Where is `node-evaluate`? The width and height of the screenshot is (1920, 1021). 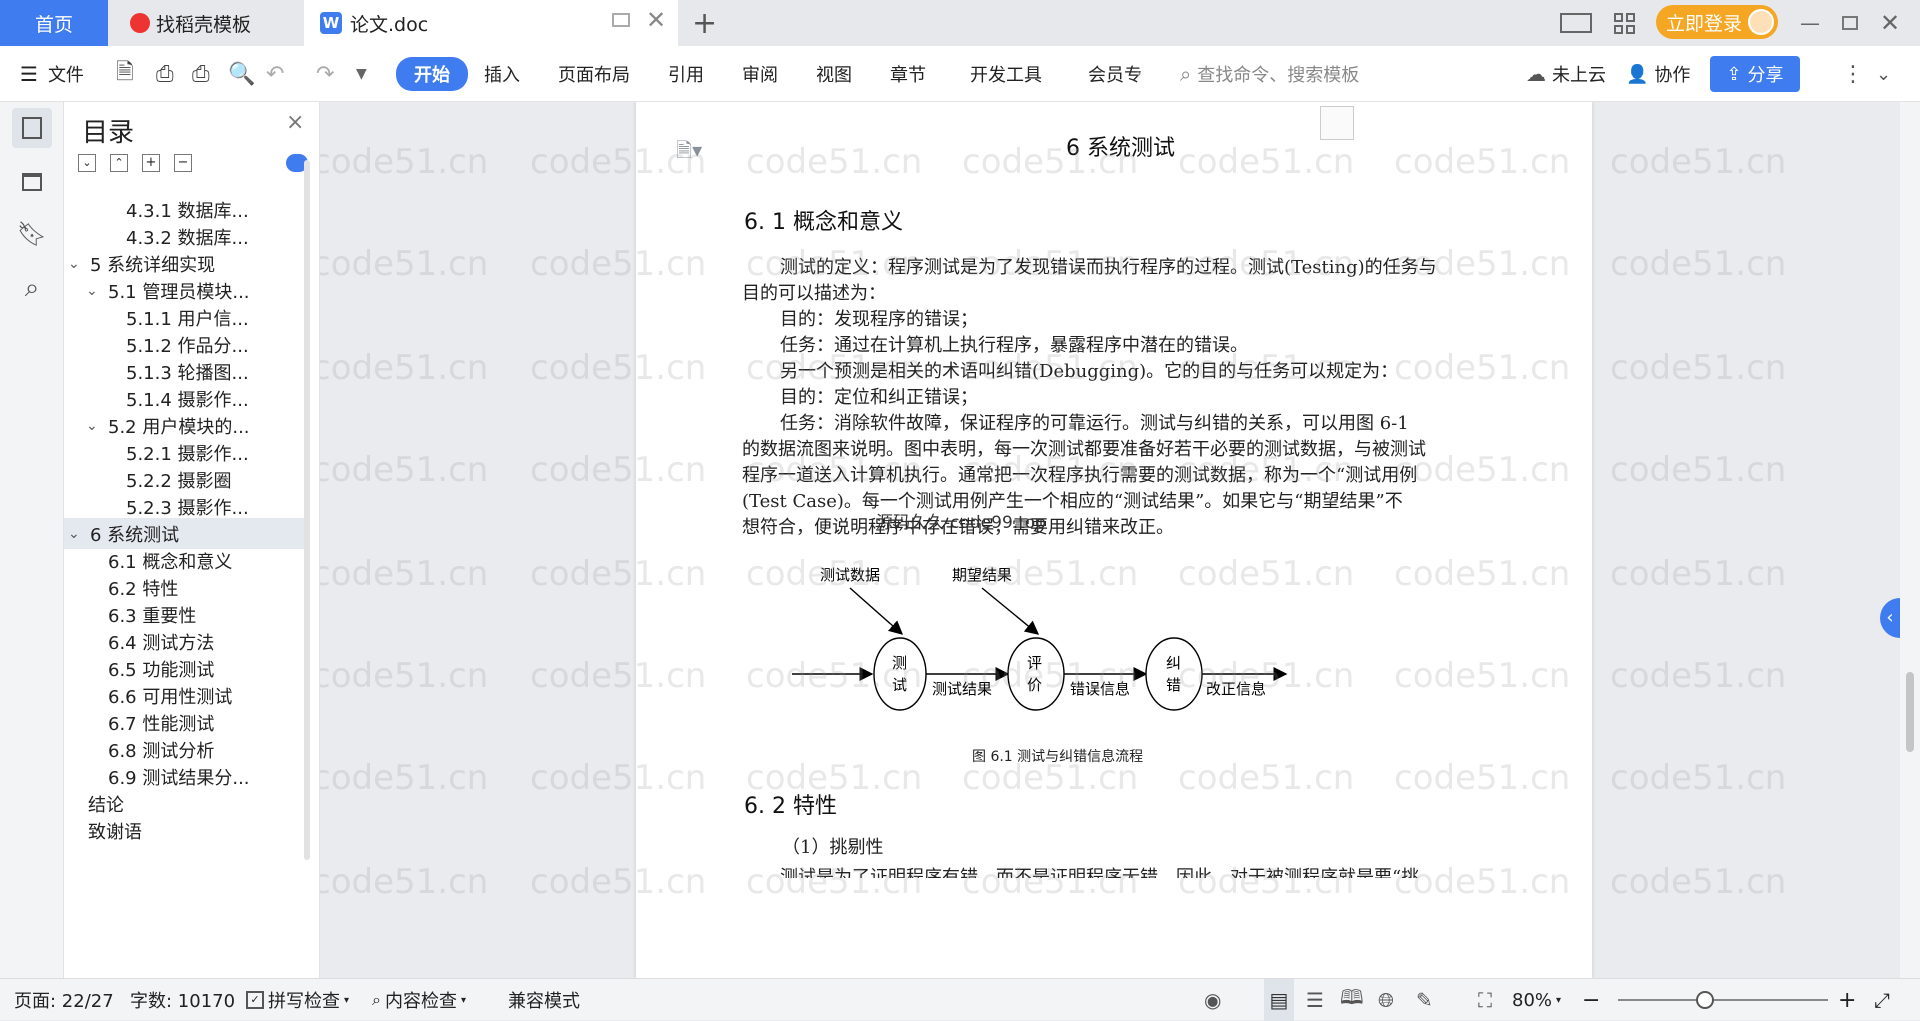
node-evaluate is located at coordinates (1036, 674).